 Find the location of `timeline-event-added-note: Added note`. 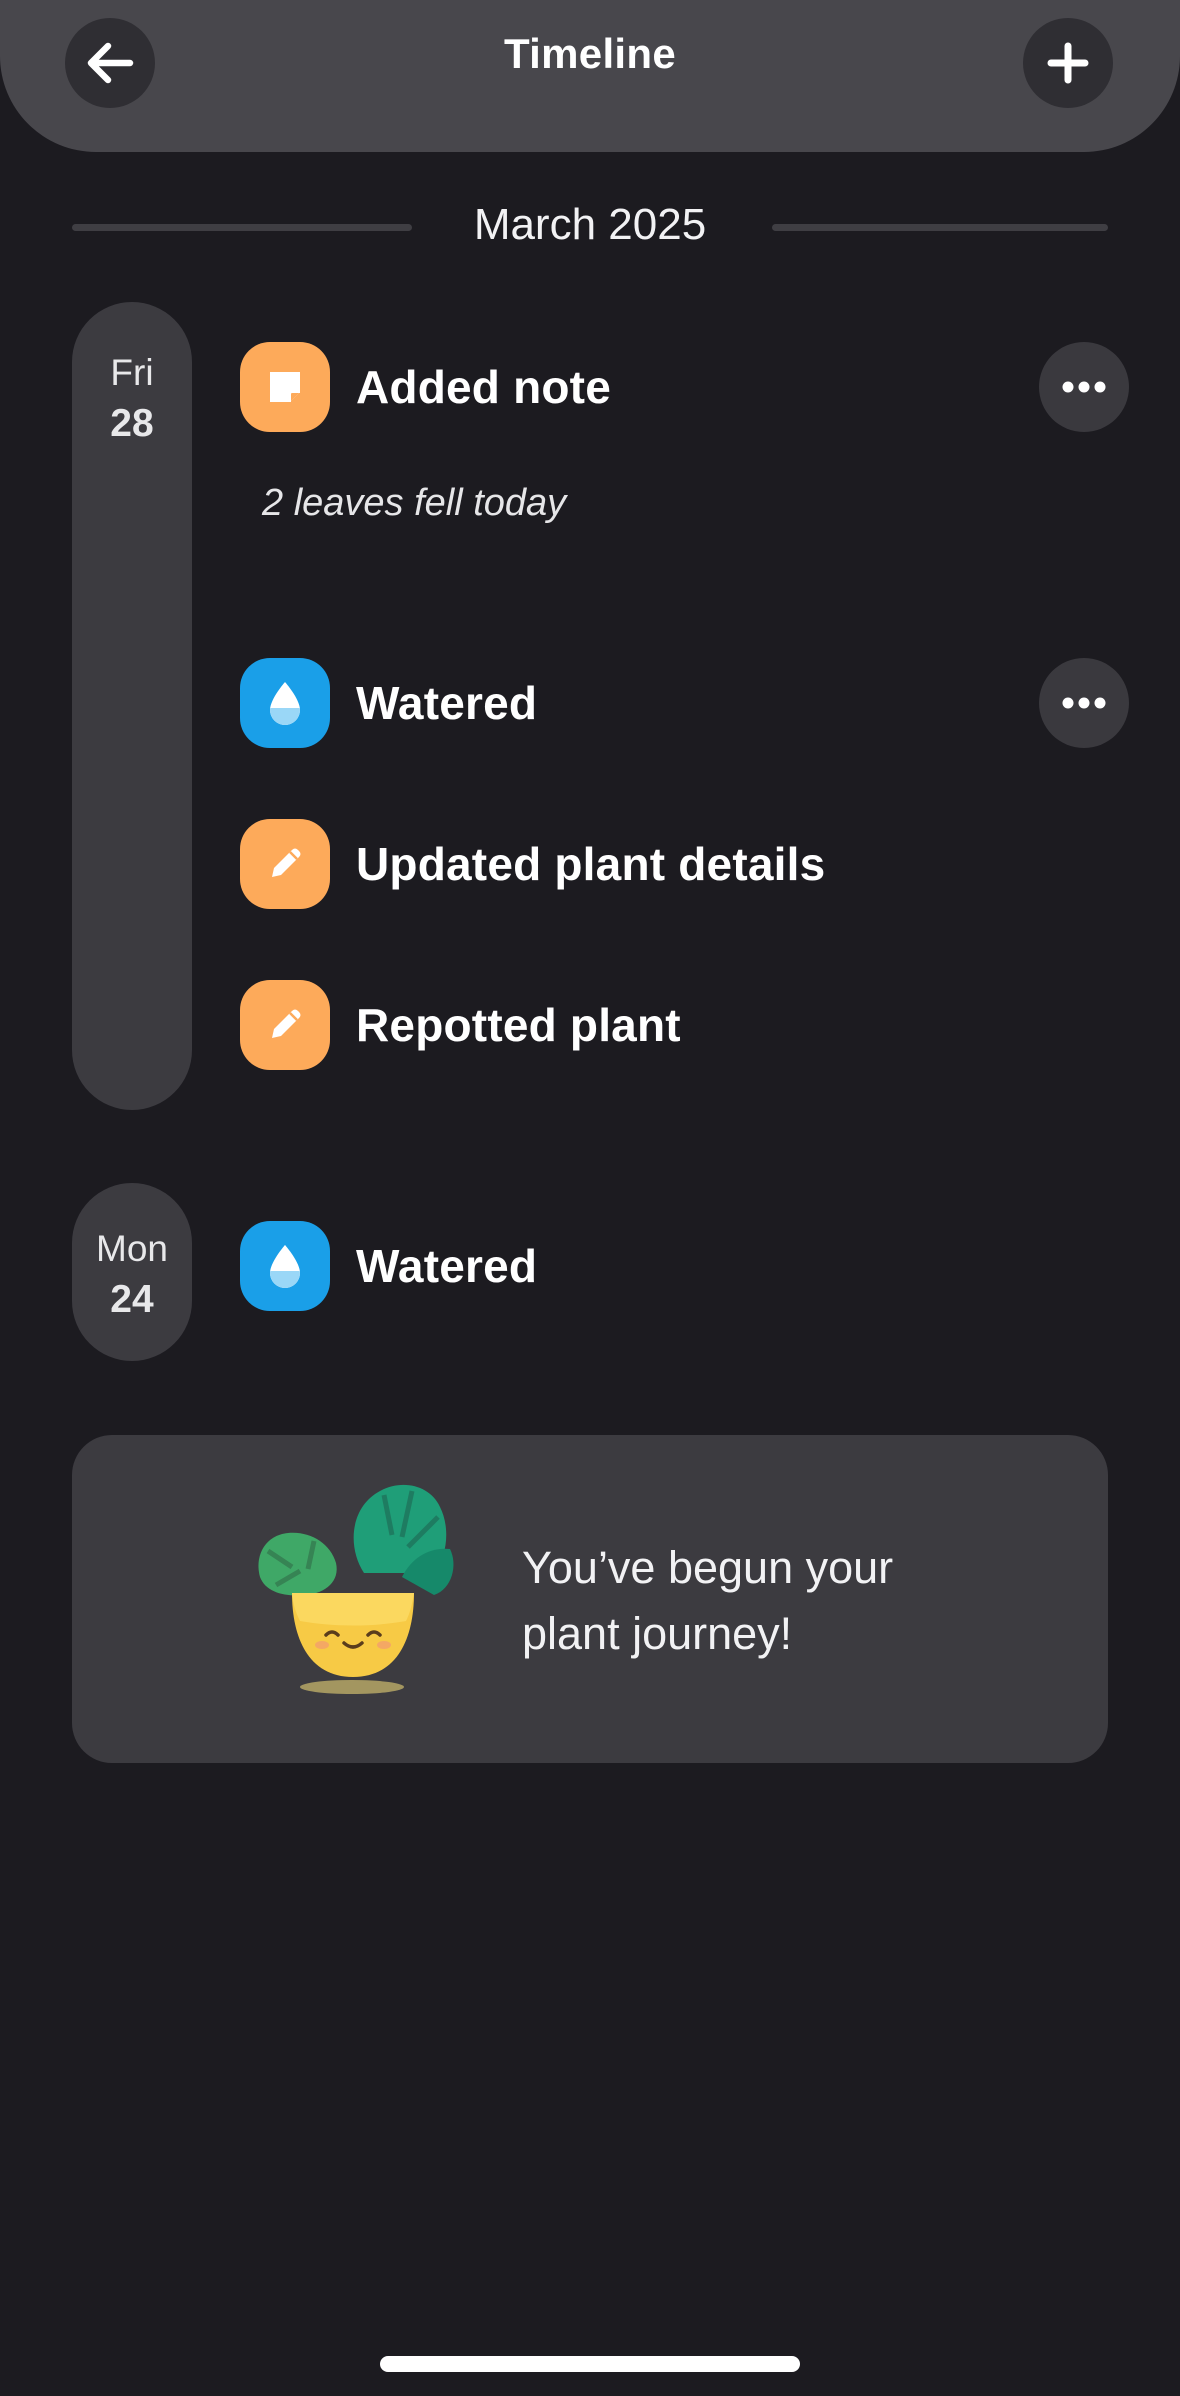

timeline-event-added-note: Added note is located at coordinates (425, 387).